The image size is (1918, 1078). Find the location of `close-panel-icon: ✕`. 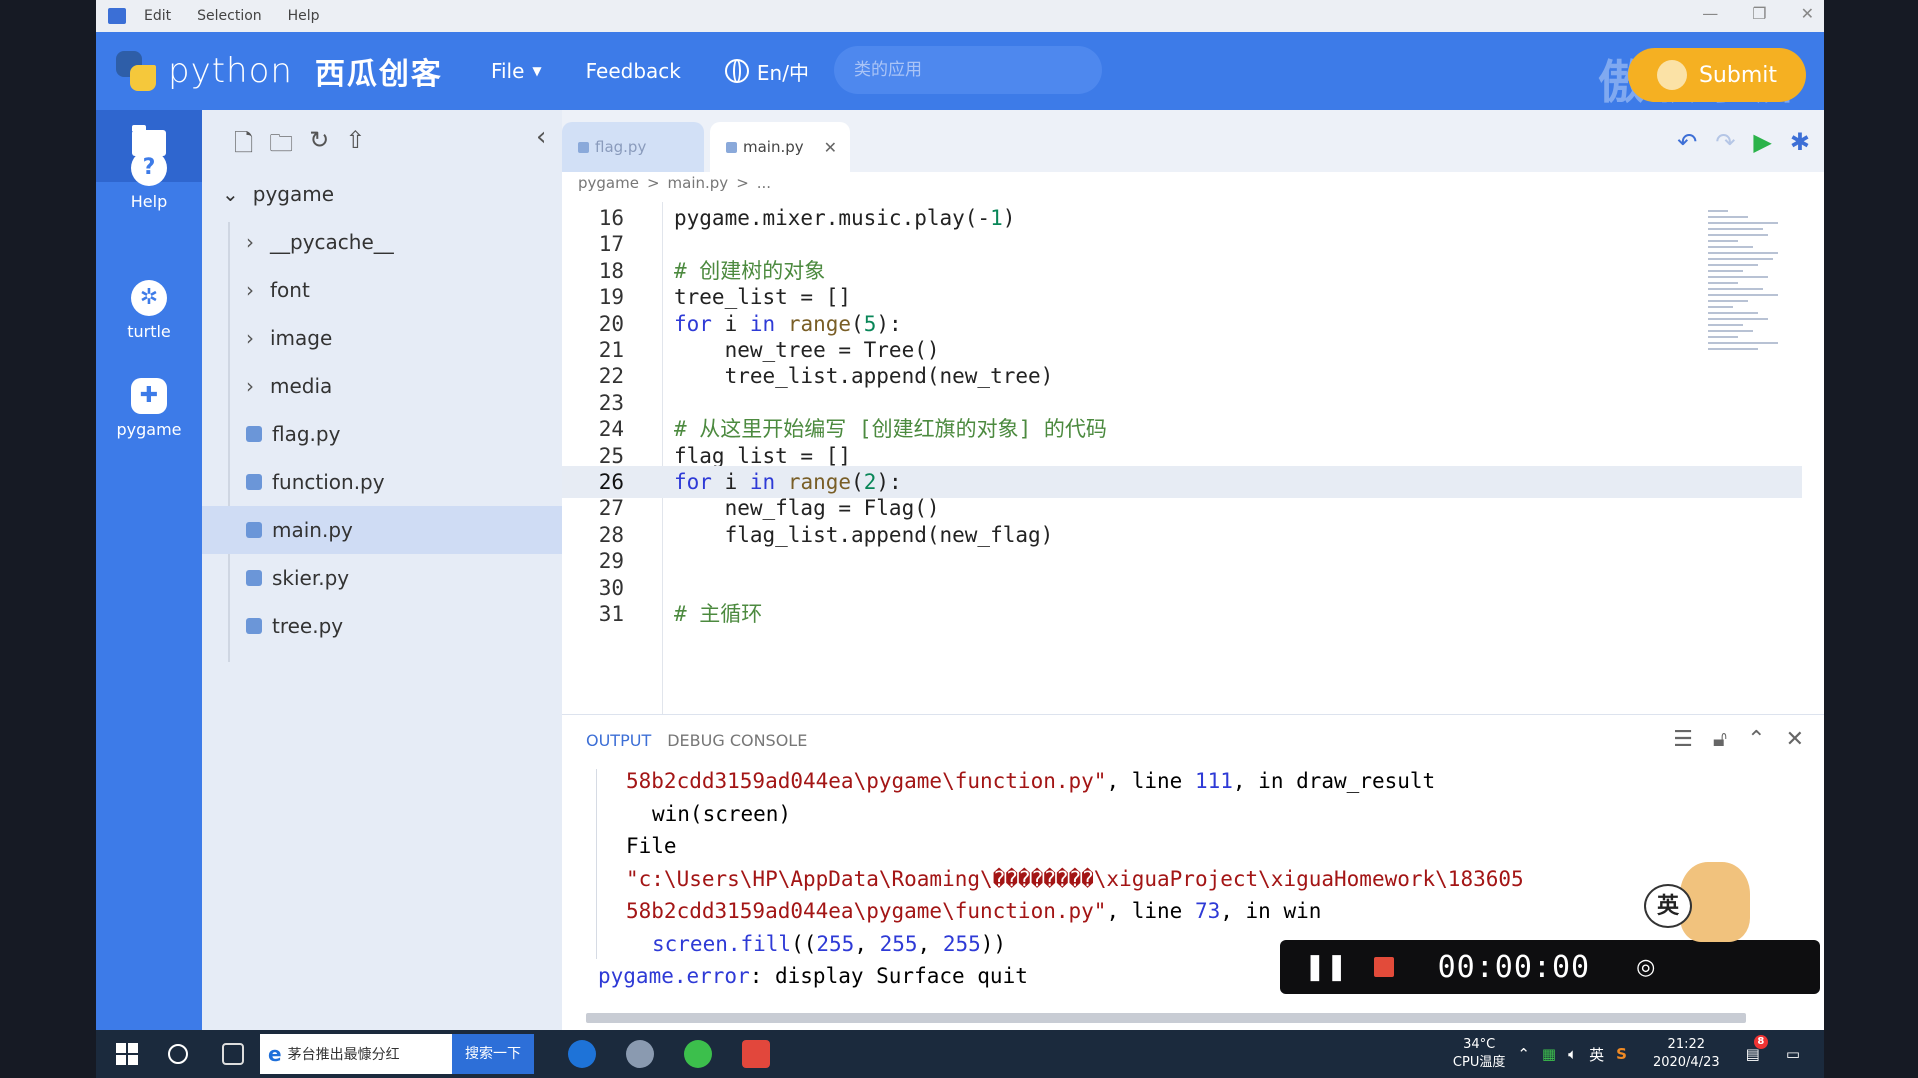

close-panel-icon: ✕ is located at coordinates (1795, 739).